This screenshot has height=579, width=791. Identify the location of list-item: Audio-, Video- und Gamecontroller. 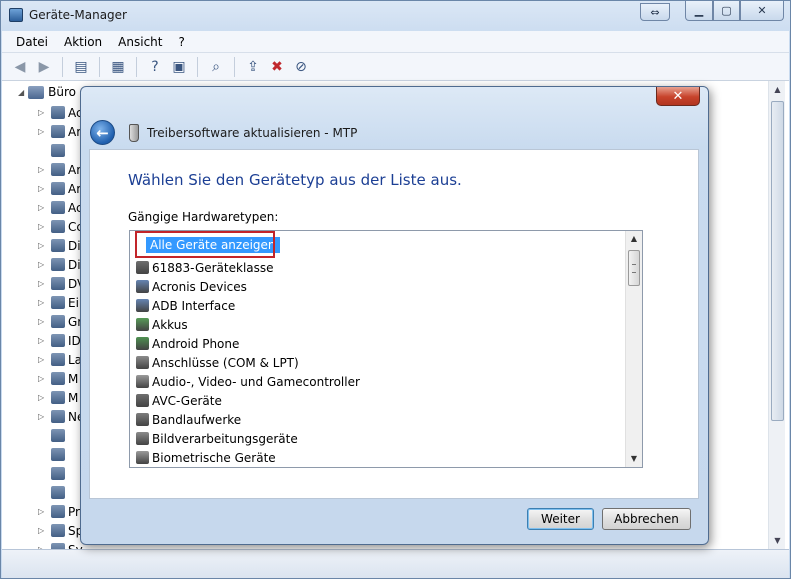
(380, 381).